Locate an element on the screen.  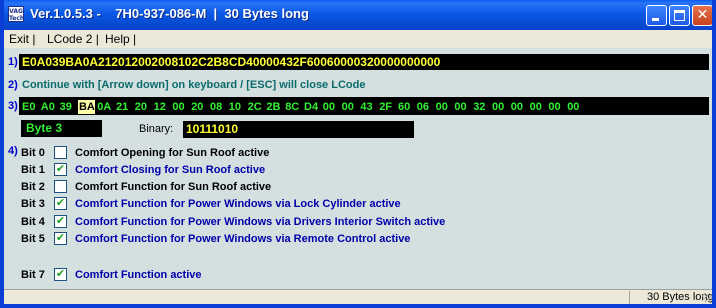
minimize-button is located at coordinates (656, 15).